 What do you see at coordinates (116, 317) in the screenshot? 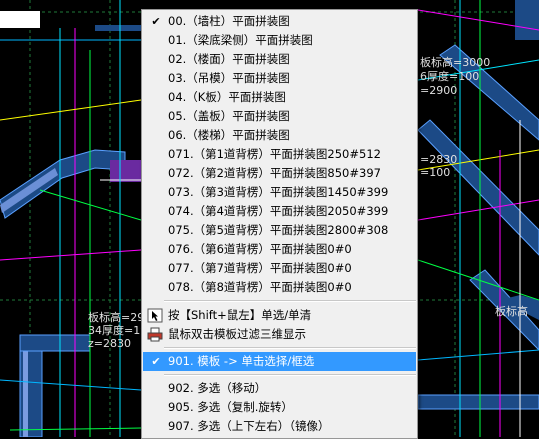
I see `cad-label: 板标高=29` at bounding box center [116, 317].